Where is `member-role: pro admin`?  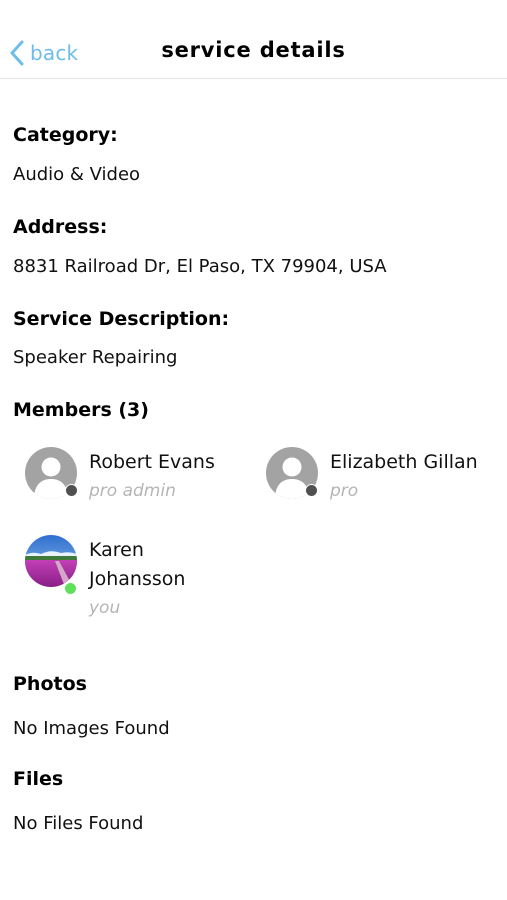 member-role: pro admin is located at coordinates (132, 491).